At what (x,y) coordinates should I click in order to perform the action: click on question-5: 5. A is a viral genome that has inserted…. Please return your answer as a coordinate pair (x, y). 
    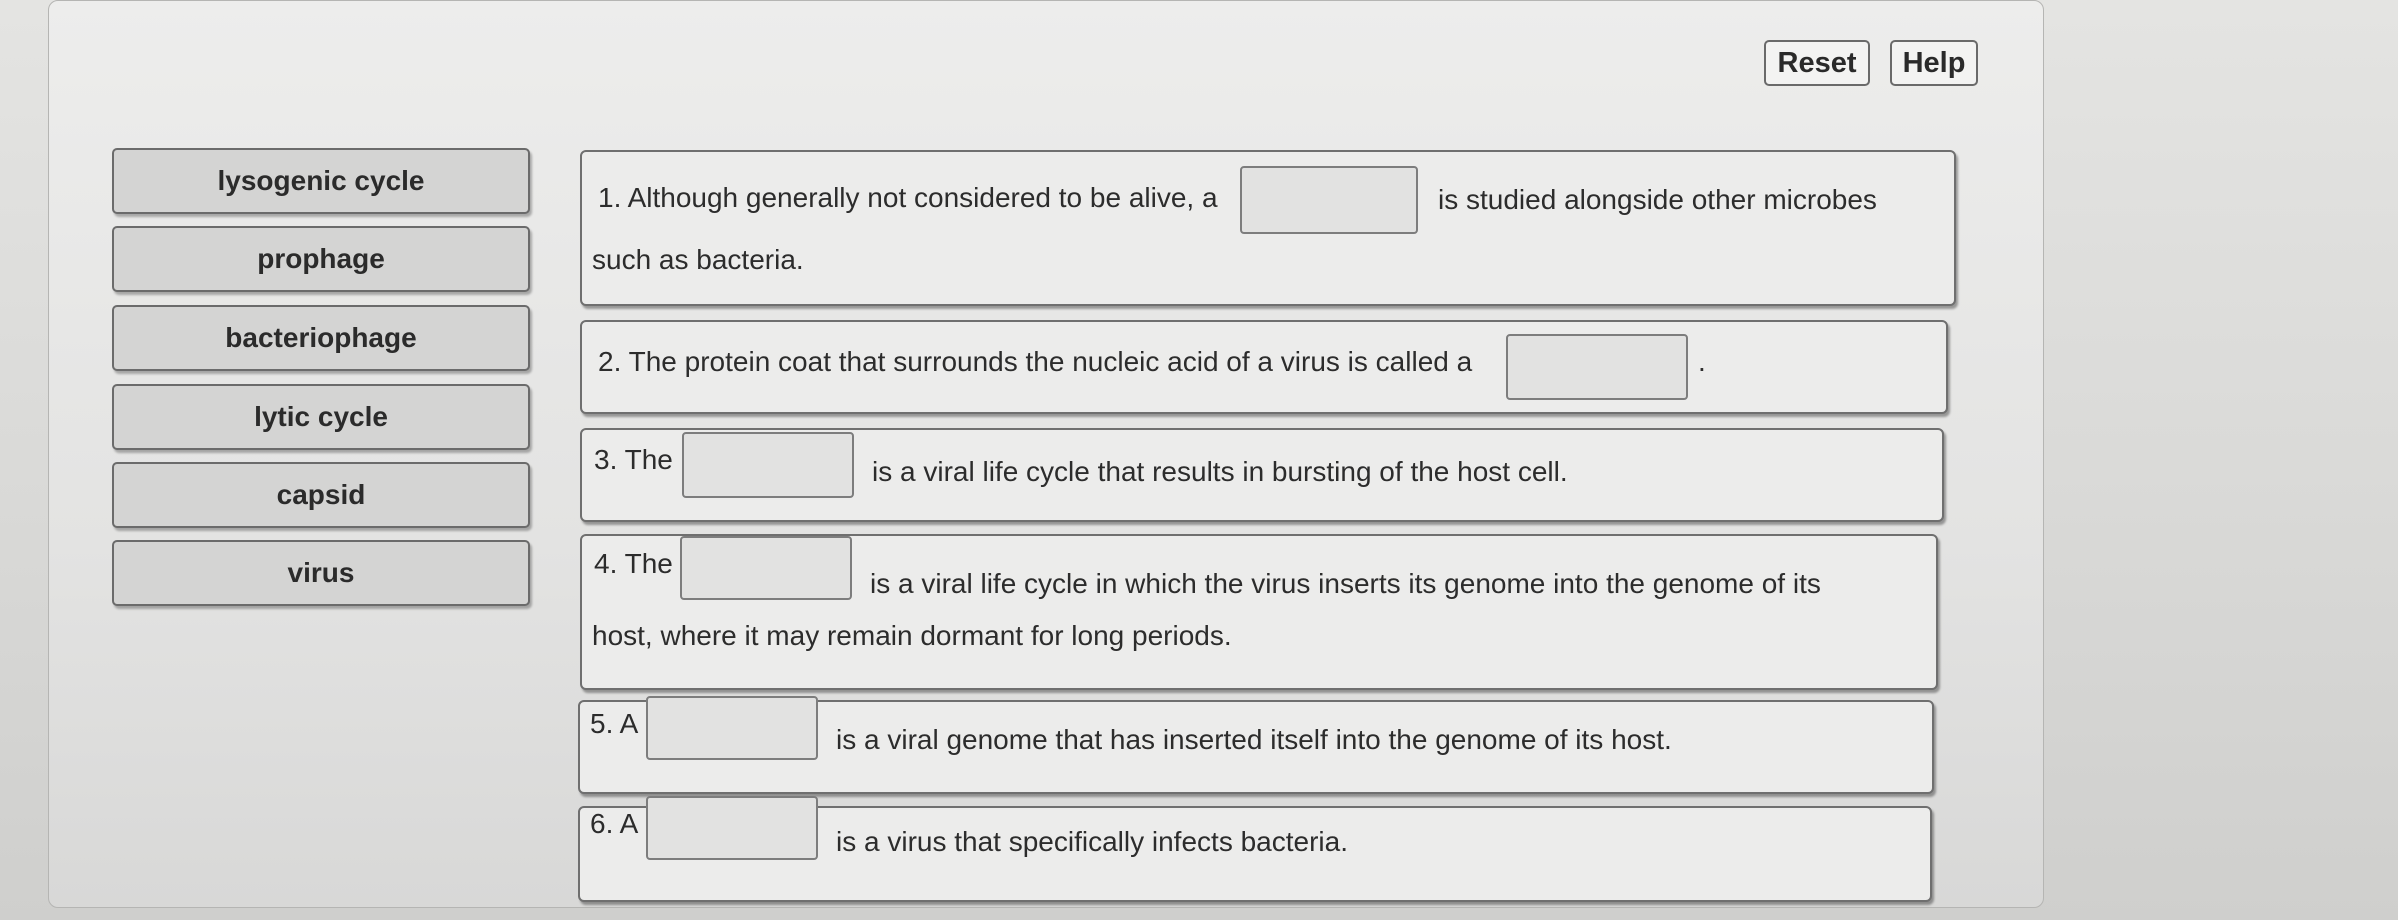
    Looking at the image, I should click on (1256, 745).